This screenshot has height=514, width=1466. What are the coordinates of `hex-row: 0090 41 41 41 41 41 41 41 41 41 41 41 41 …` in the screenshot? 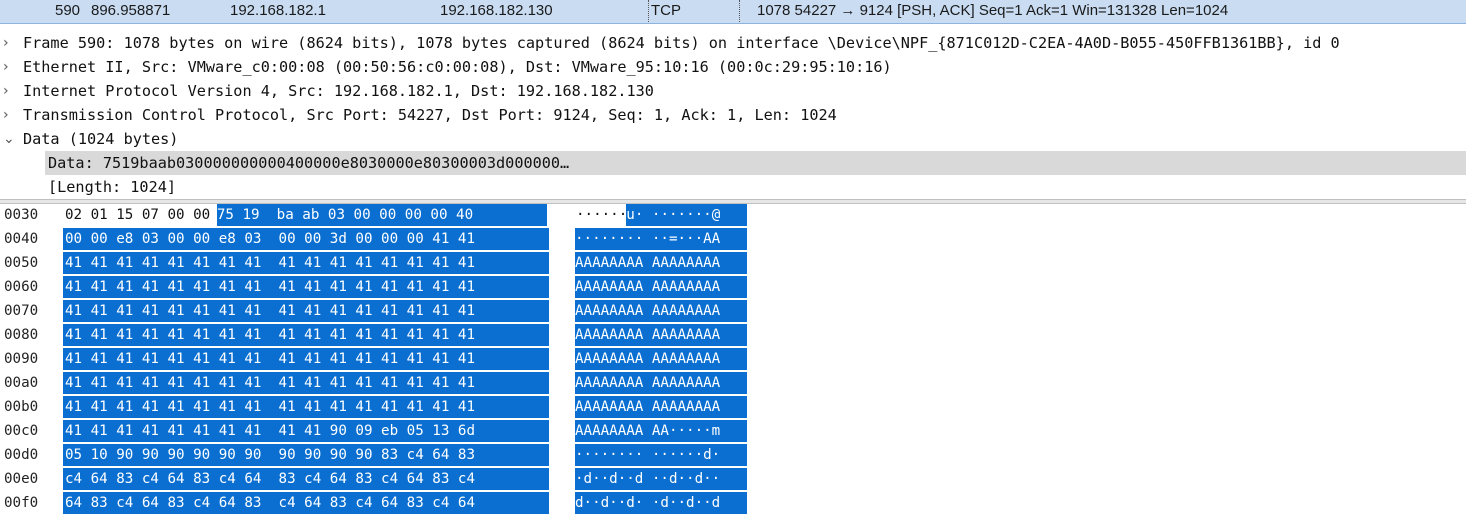 It's located at (733, 359).